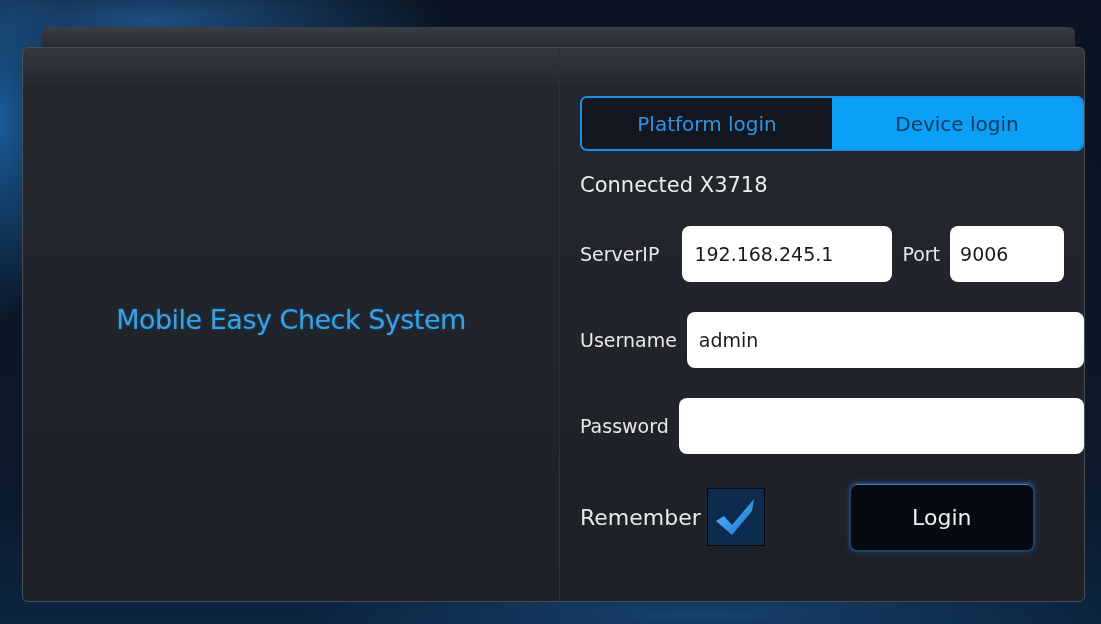 This screenshot has height=624, width=1101. Describe the element at coordinates (707, 123) in the screenshot. I see `tab: Platform login` at that location.